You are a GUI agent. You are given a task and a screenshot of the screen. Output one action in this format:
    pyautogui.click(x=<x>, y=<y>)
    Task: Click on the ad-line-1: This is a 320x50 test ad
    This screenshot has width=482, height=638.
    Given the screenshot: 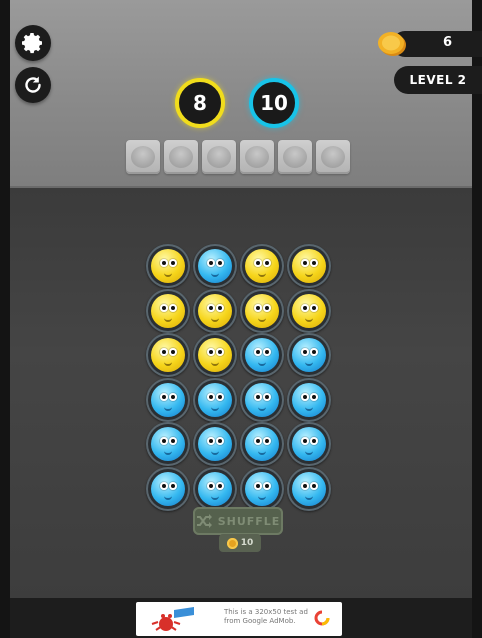 What is the action you would take?
    pyautogui.click(x=266, y=612)
    